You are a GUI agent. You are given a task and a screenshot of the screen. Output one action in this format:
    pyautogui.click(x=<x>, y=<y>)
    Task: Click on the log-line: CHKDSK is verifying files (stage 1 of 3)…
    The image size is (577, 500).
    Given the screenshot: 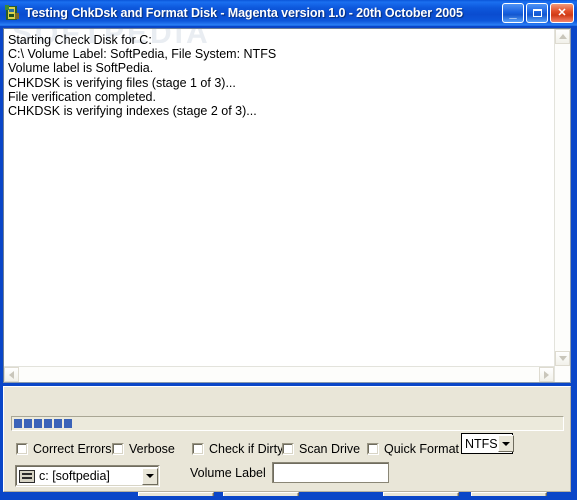 What is the action you would take?
    pyautogui.click(x=122, y=82)
    